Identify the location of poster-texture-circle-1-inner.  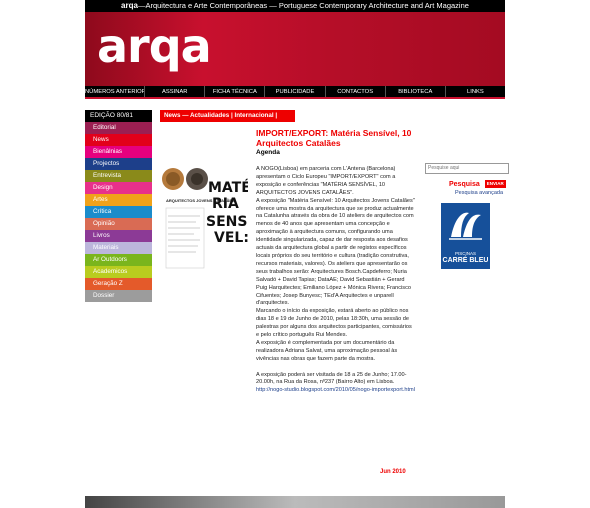
(173, 179).